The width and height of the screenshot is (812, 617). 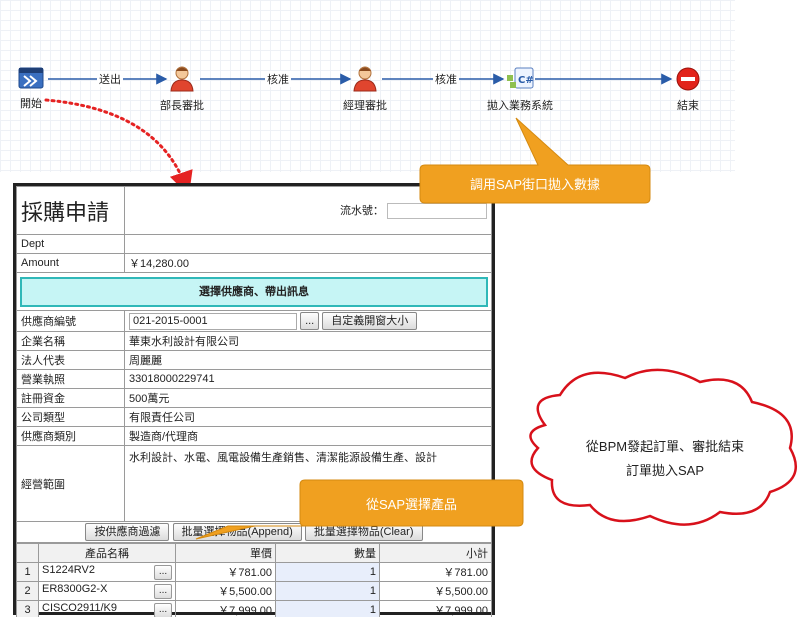 What do you see at coordinates (520, 106) in the screenshot?
I see `flow-node-label: 拋入業務系統` at bounding box center [520, 106].